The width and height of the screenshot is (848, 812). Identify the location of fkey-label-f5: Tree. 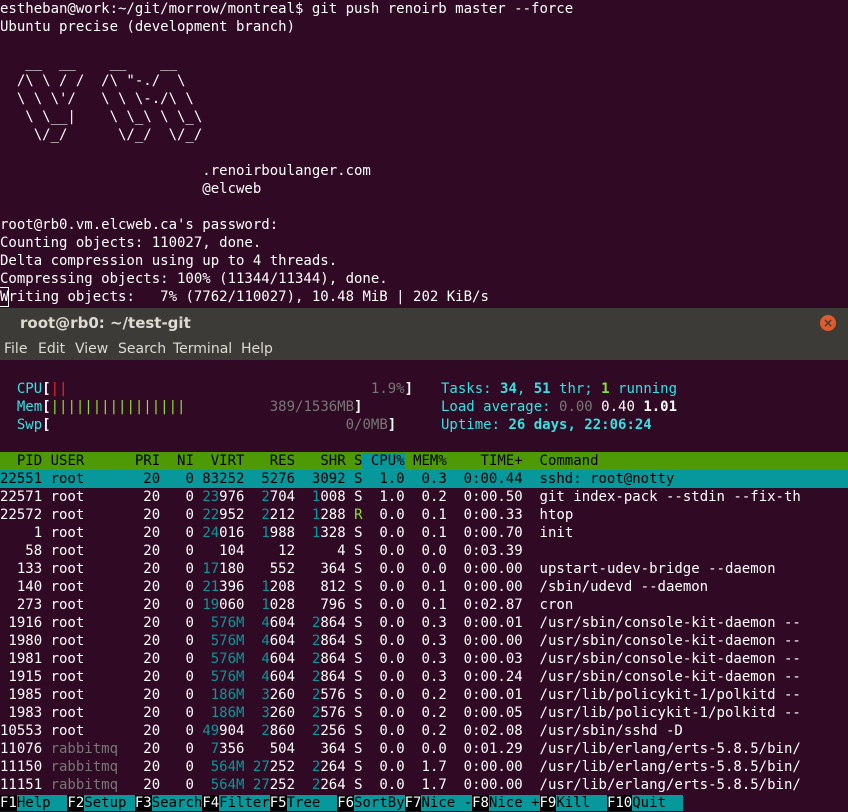
(312, 803).